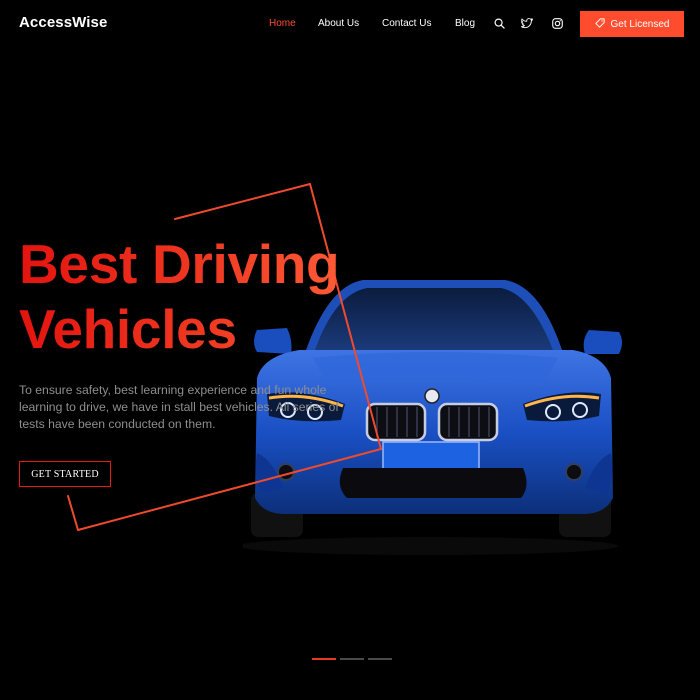  What do you see at coordinates (465, 23) in the screenshot?
I see `nav-blog: Blog` at bounding box center [465, 23].